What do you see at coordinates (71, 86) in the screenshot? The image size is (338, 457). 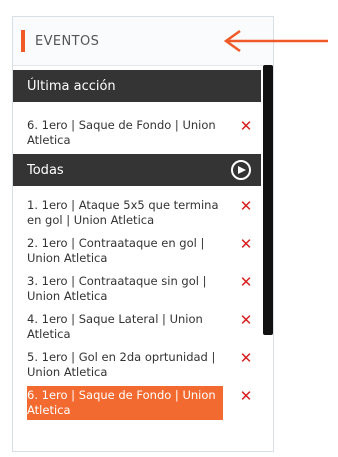 I see `last-action-header-label: Última acción` at bounding box center [71, 86].